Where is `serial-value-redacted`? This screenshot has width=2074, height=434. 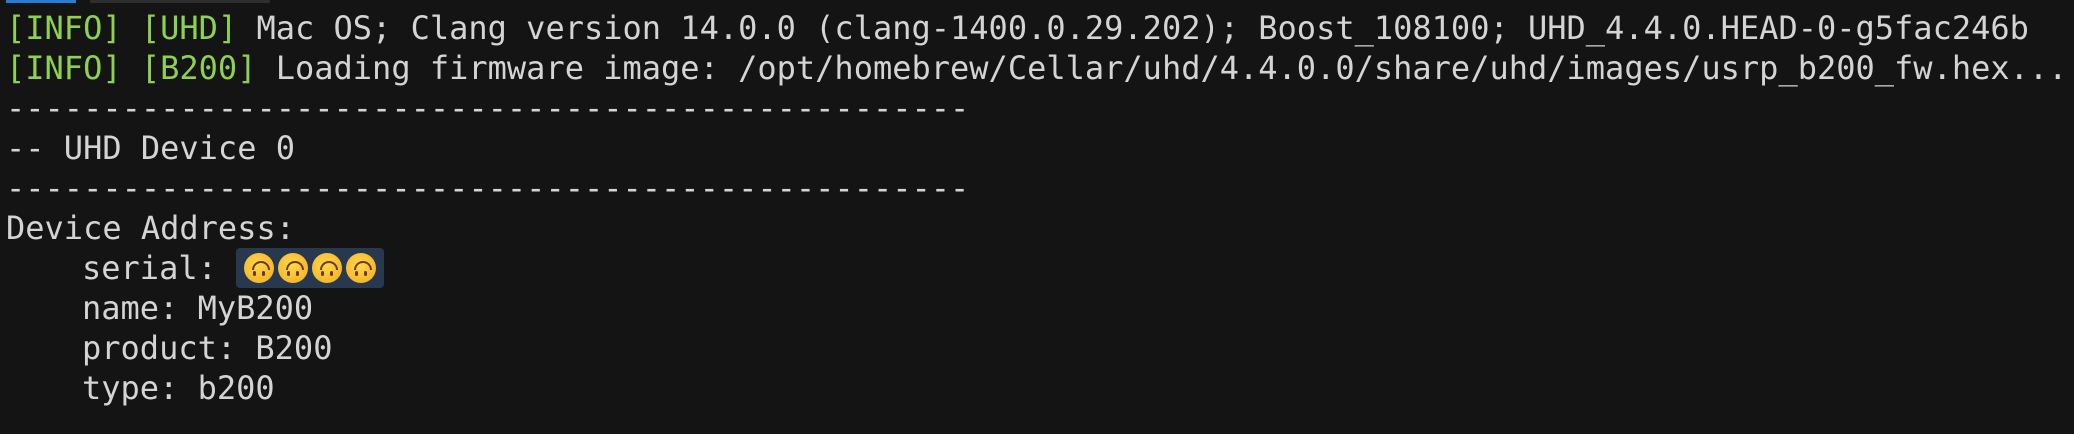 serial-value-redacted is located at coordinates (310, 268).